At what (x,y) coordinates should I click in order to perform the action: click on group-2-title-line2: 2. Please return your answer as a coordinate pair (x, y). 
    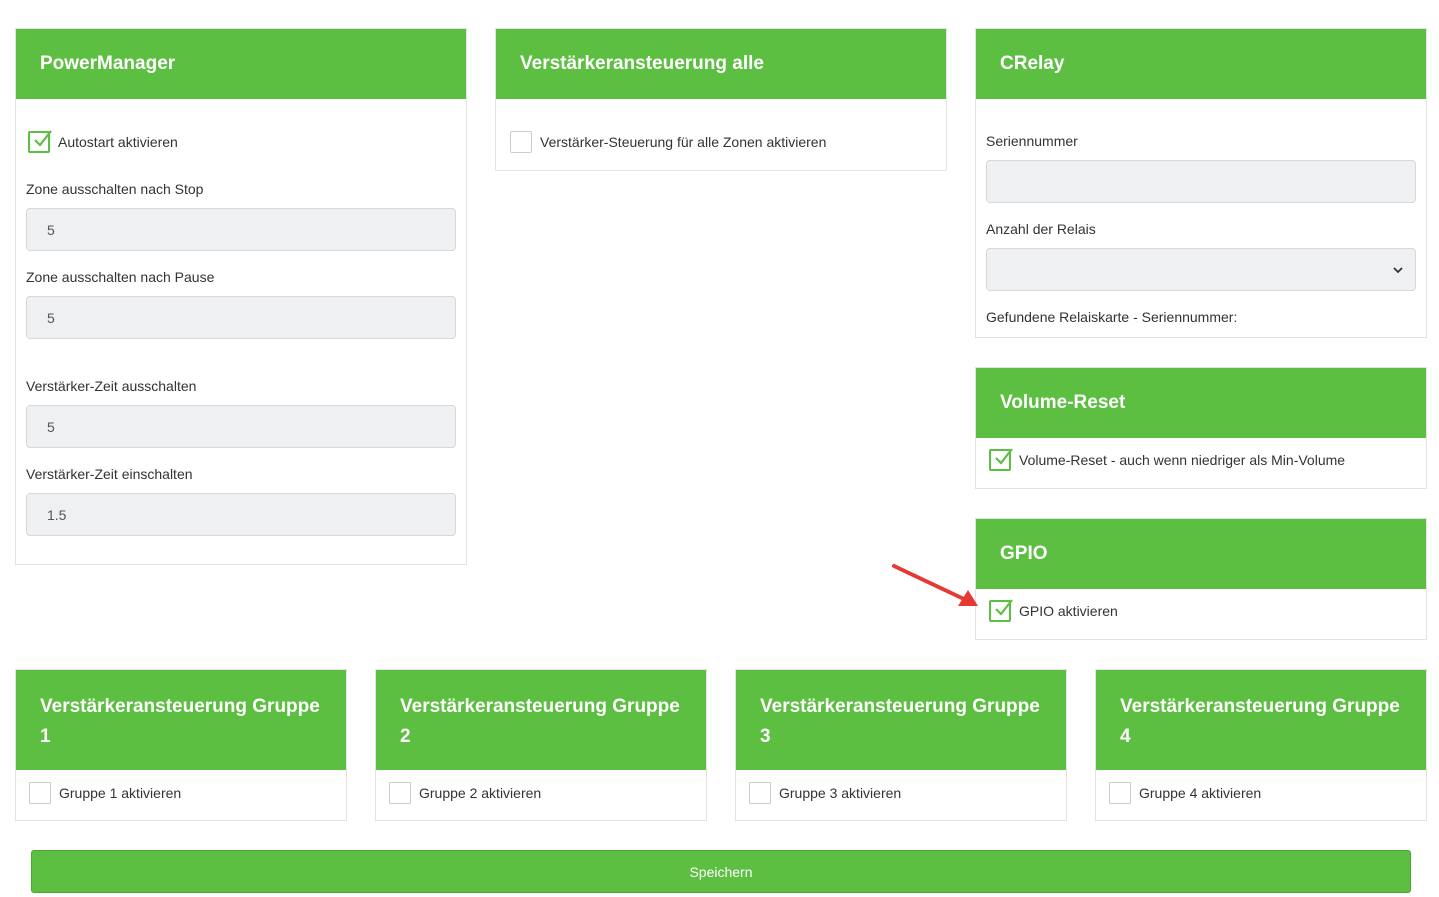
    Looking at the image, I should click on (405, 736).